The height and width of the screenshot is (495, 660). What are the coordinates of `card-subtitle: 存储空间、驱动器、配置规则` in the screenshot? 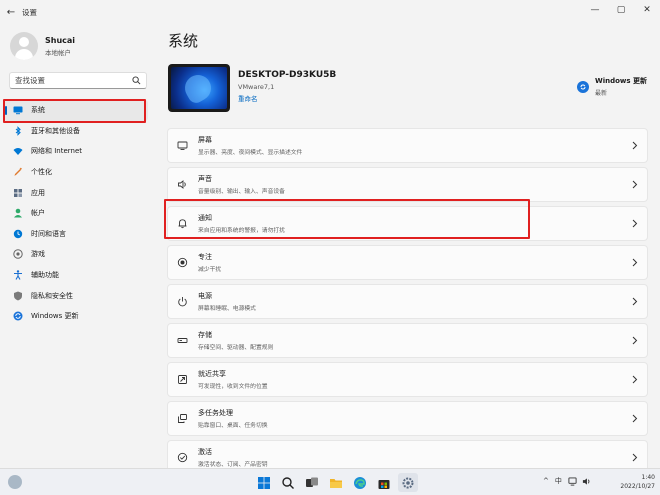 It's located at (236, 348).